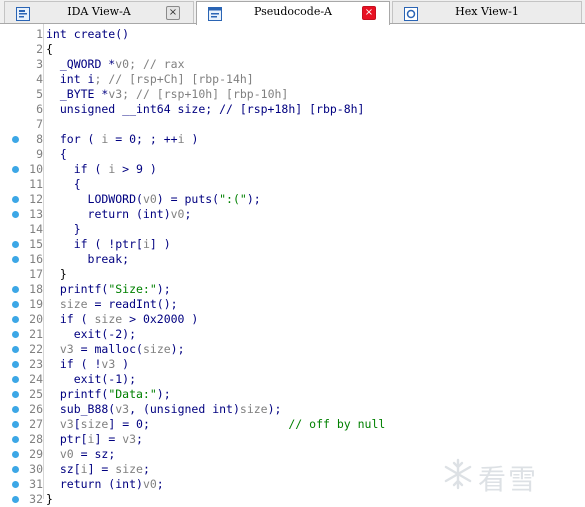  I want to click on code-line: 10 if ( i > 9 ), so click(292, 169).